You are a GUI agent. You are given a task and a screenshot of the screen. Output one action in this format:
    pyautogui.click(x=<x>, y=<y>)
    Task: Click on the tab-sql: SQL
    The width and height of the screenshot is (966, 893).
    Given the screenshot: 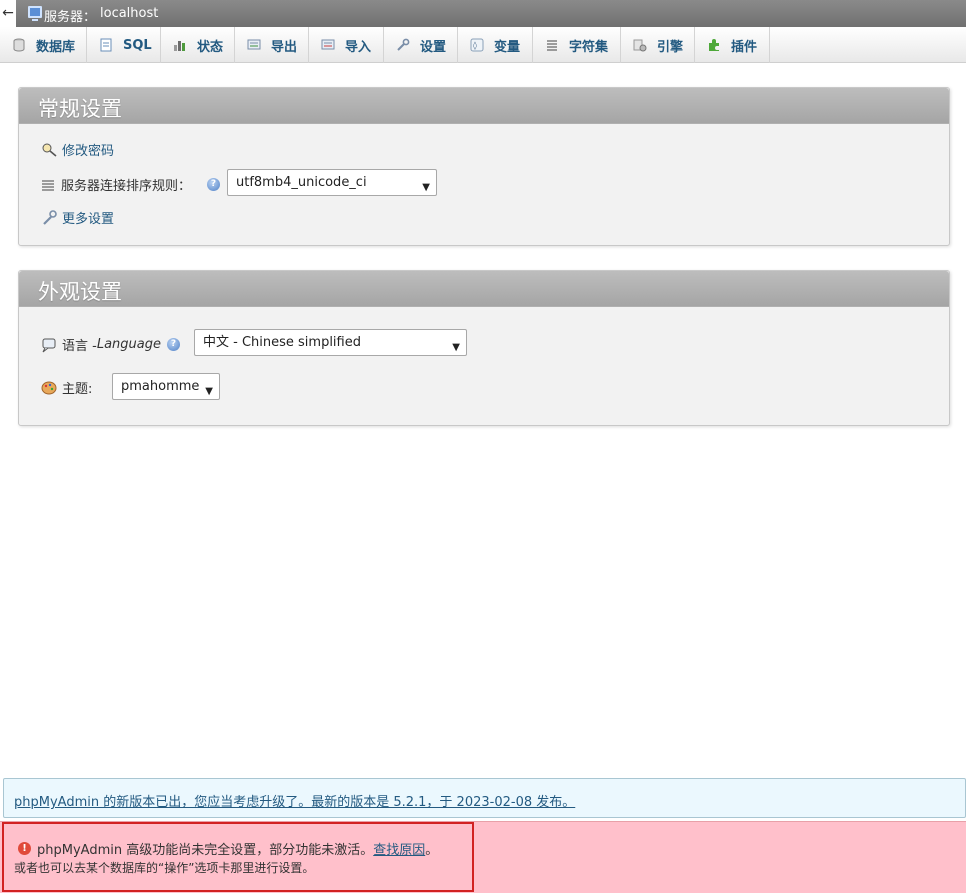 What is the action you would take?
    pyautogui.click(x=124, y=45)
    